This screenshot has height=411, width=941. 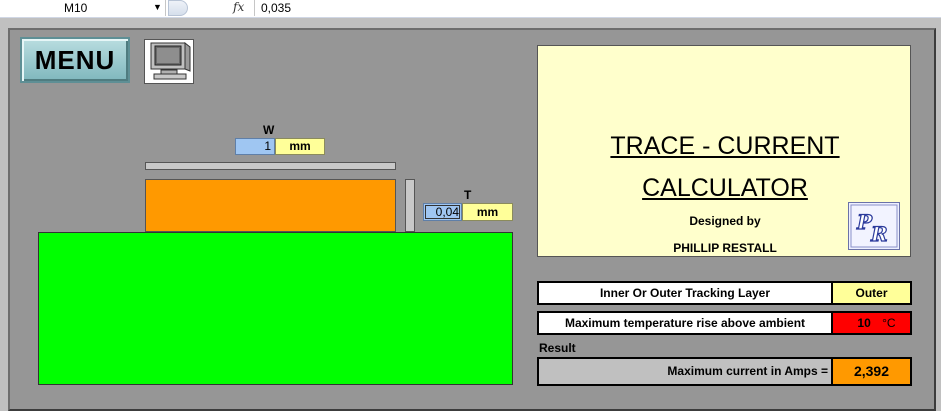 I want to click on result-value: 2,392, so click(x=871, y=371).